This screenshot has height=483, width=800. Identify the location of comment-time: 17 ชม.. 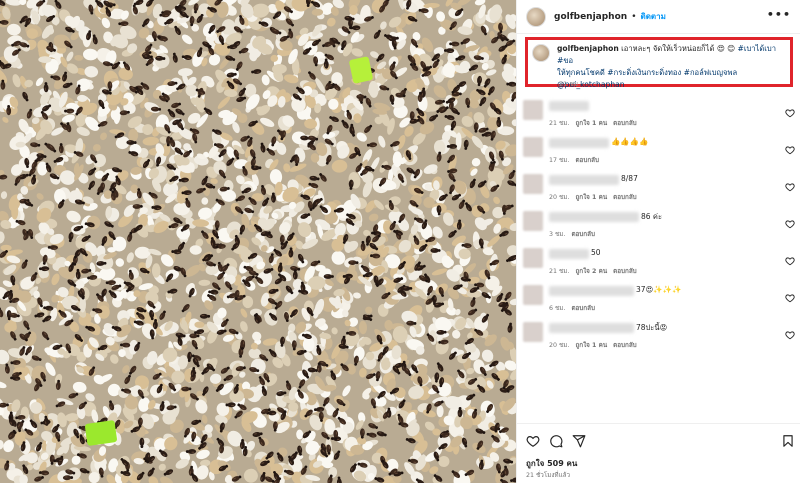
(559, 160).